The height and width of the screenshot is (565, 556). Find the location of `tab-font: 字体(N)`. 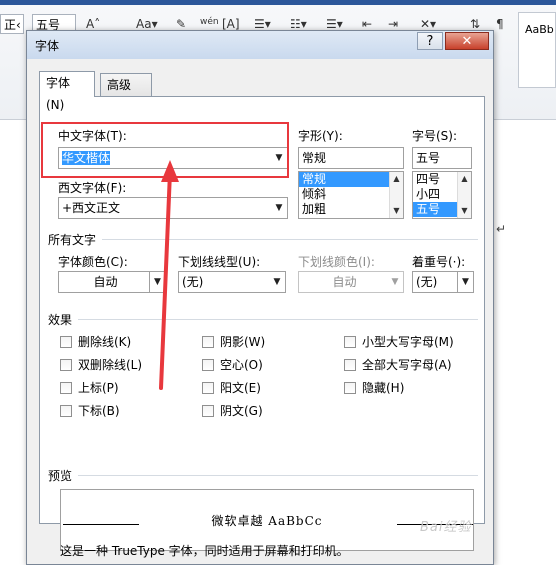

tab-font: 字体(N) is located at coordinates (67, 91).